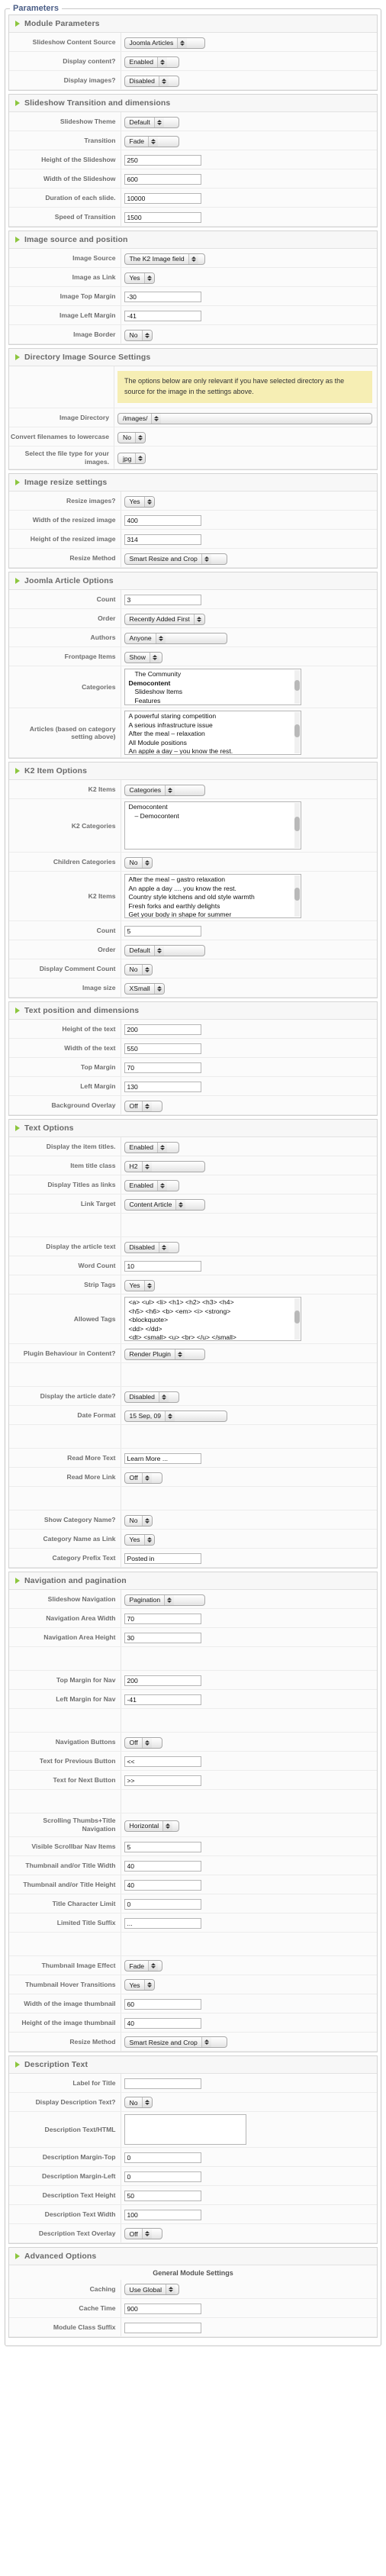 This screenshot has width=386, height=2576. What do you see at coordinates (144, 988) in the screenshot?
I see `select-image-size: XSmall` at bounding box center [144, 988].